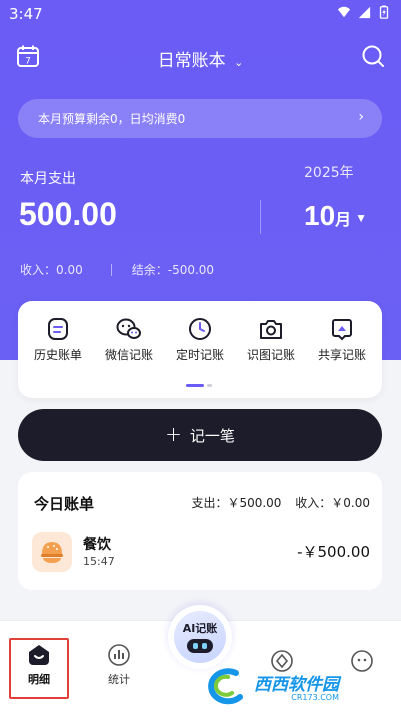  Describe the element at coordinates (200, 628) in the screenshot. I see `ai-record-label: AI记账` at that location.